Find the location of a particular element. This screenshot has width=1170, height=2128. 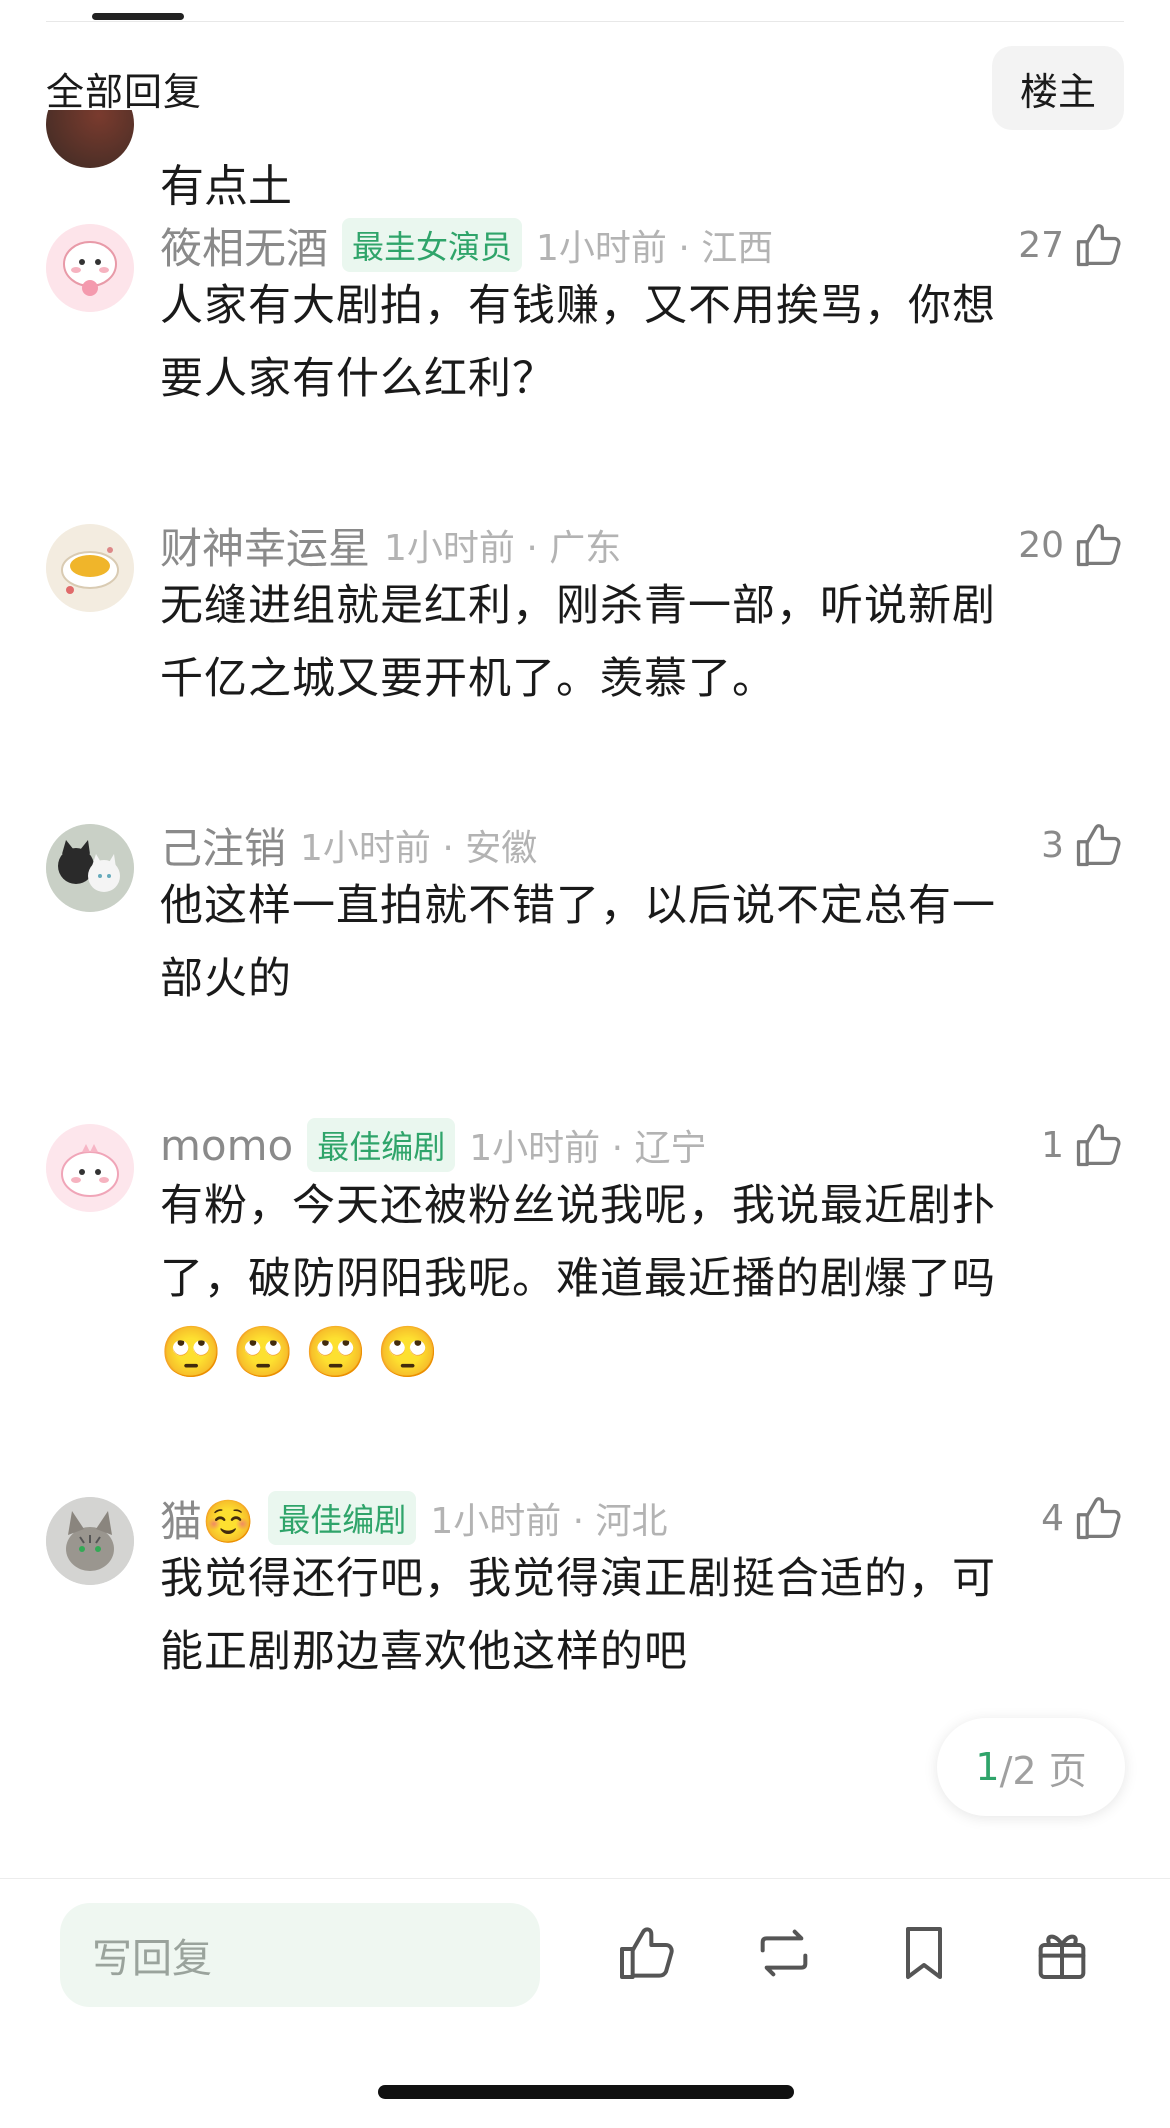

comment-text-line: 人家有大剧拍，有钱赚，又不用挨骂，你想 is located at coordinates (578, 306).